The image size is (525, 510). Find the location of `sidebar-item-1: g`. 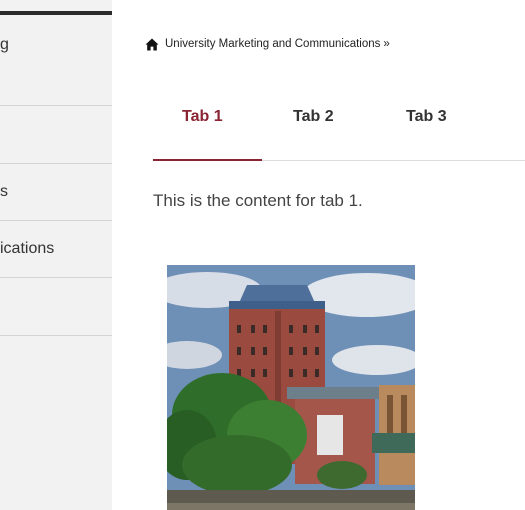

sidebar-item-1: g is located at coordinates (56, 46).